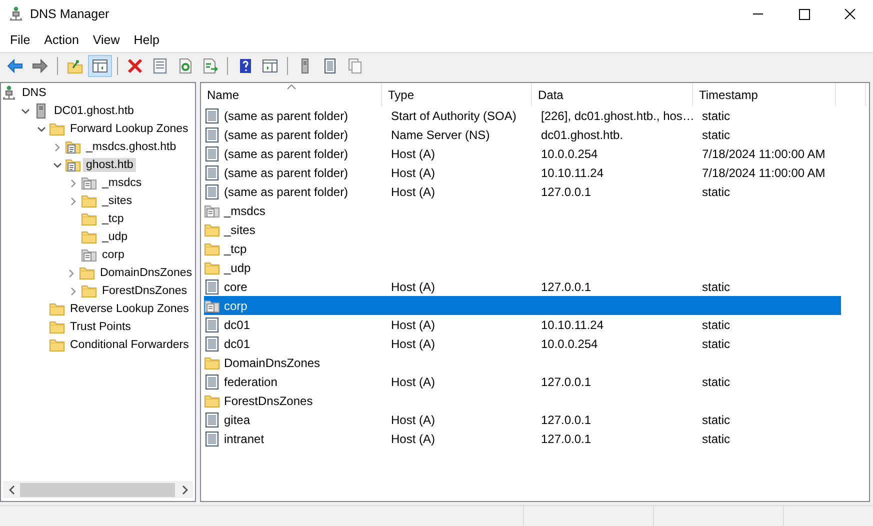 The width and height of the screenshot is (873, 526). What do you see at coordinates (522, 343) in the screenshot?
I see `record-row: dc01 Host (A) 10.0.0.254 static` at bounding box center [522, 343].